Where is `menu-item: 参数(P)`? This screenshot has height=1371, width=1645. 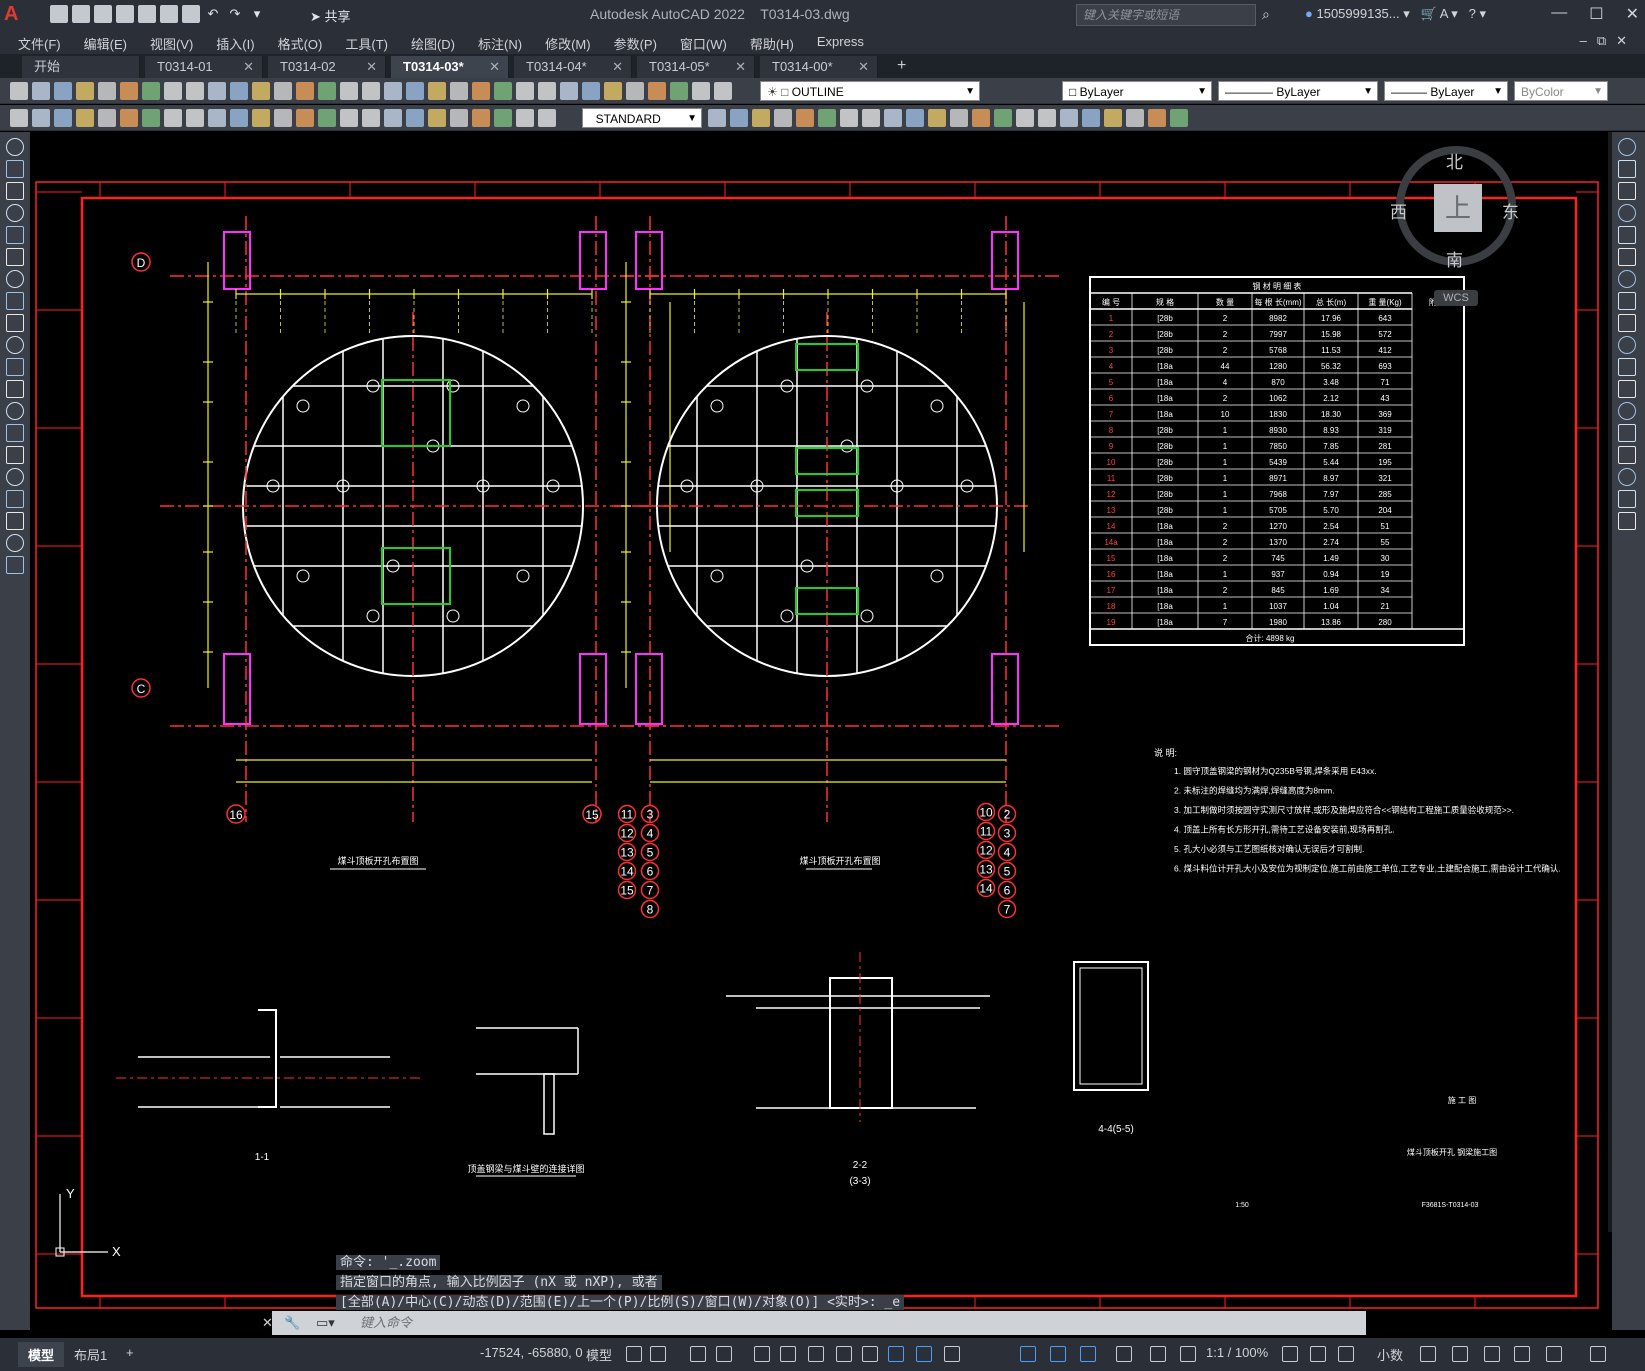 menu-item: 参数(P) is located at coordinates (635, 43).